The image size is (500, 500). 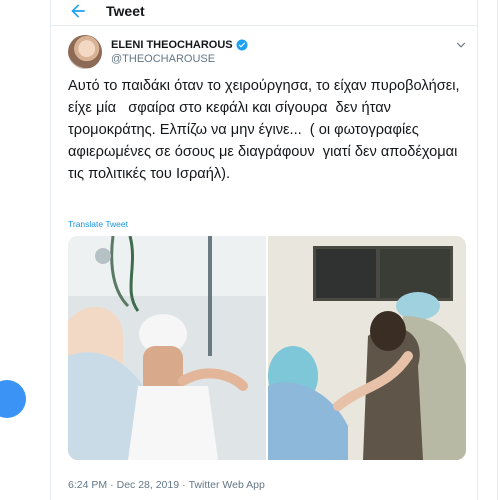 I want to click on tweet-time: 6:24 PM, so click(x=87, y=485).